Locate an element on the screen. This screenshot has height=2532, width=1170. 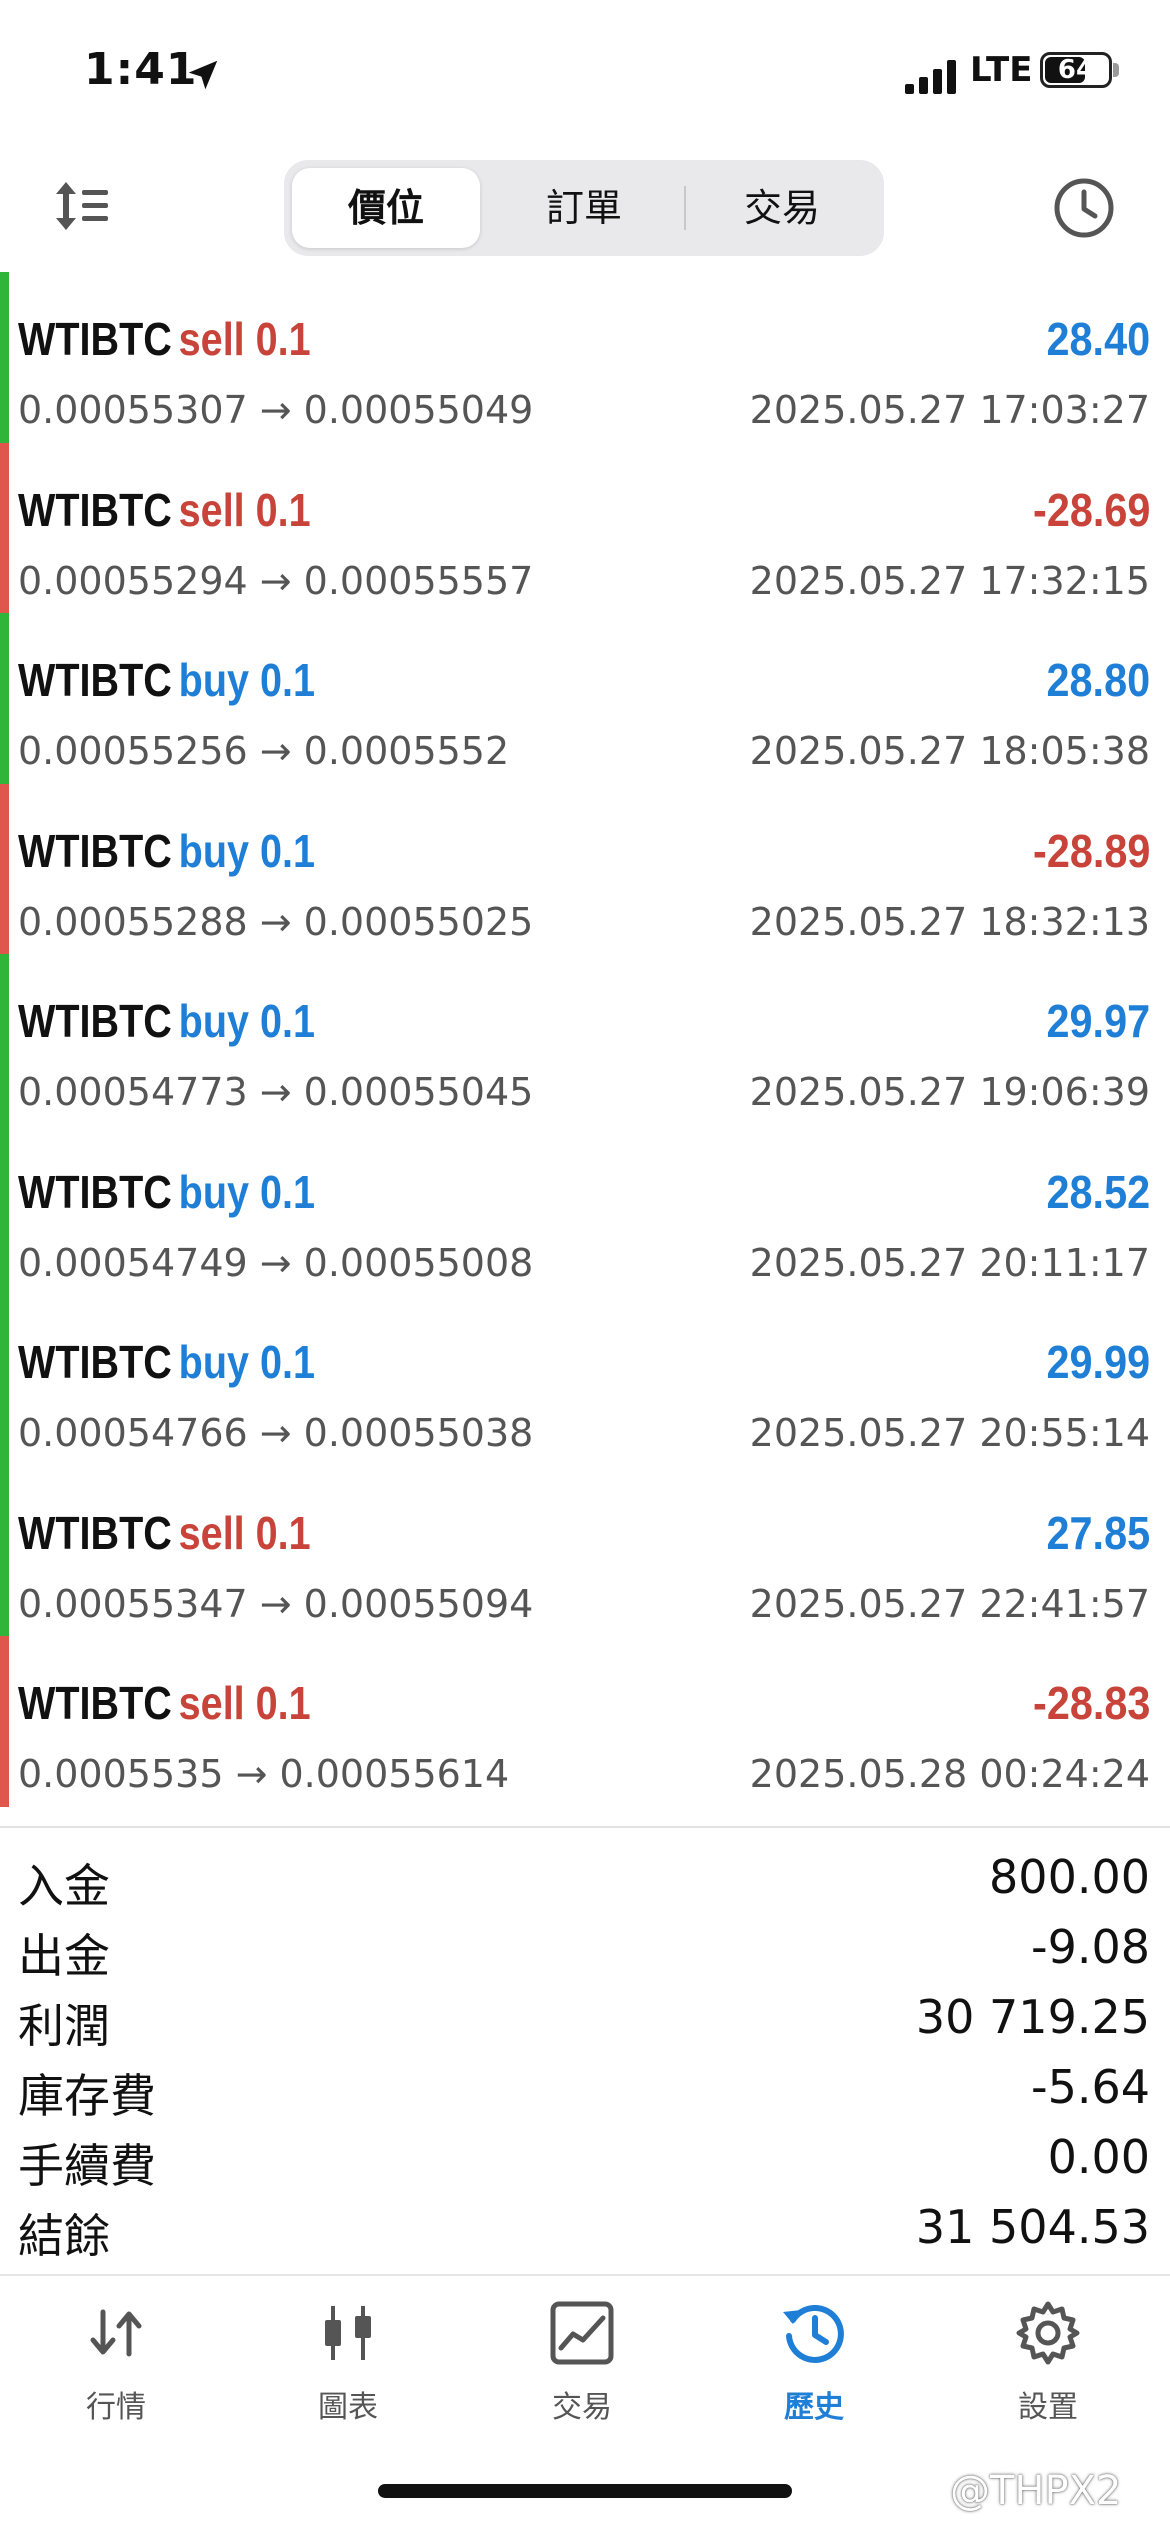
trade-prices: 0.00055294 → 0.00055557 is located at coordinates (276, 580).